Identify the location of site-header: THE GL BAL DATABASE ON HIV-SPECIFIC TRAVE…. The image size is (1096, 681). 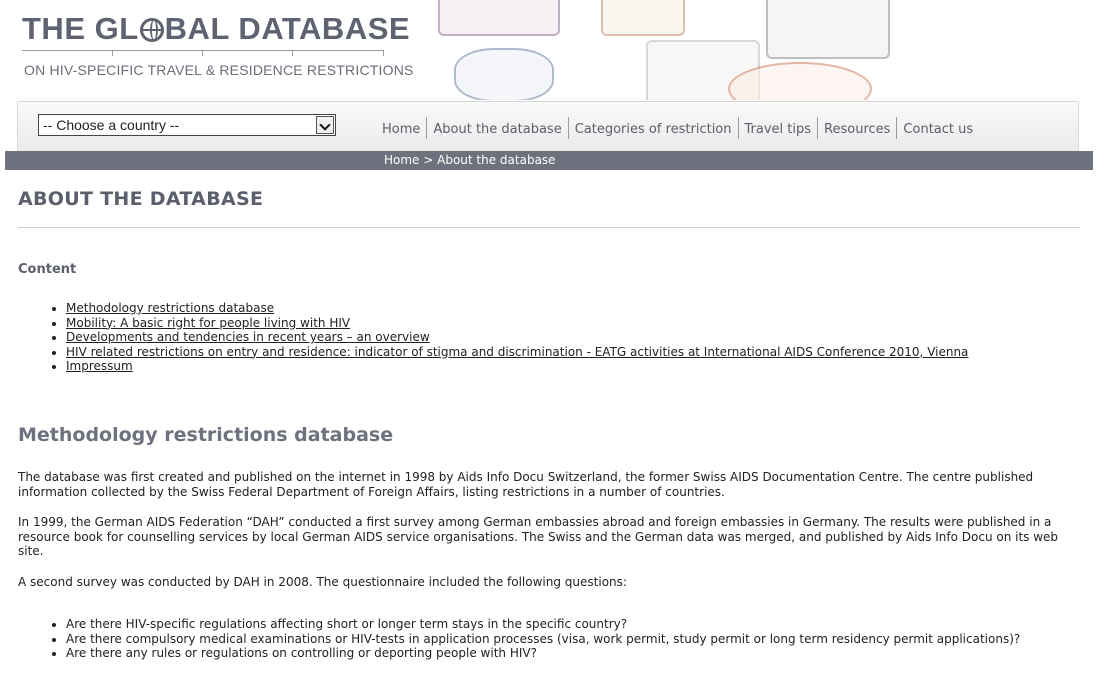
(548, 50).